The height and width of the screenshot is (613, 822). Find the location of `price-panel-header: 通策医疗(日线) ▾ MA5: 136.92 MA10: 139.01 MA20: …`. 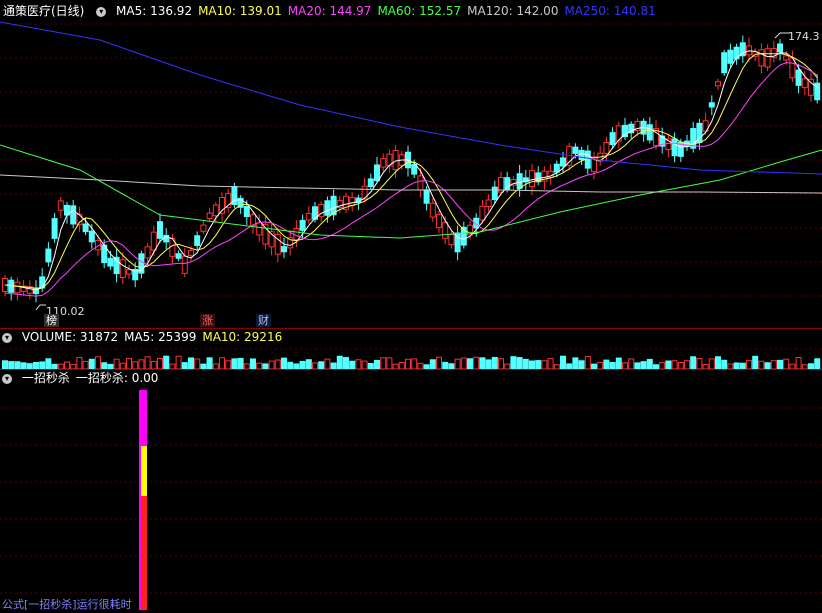

price-panel-header: 通策医疗(日线) ▾ MA5: 136.92 MA10: 139.01 MA20: … is located at coordinates (334, 11).